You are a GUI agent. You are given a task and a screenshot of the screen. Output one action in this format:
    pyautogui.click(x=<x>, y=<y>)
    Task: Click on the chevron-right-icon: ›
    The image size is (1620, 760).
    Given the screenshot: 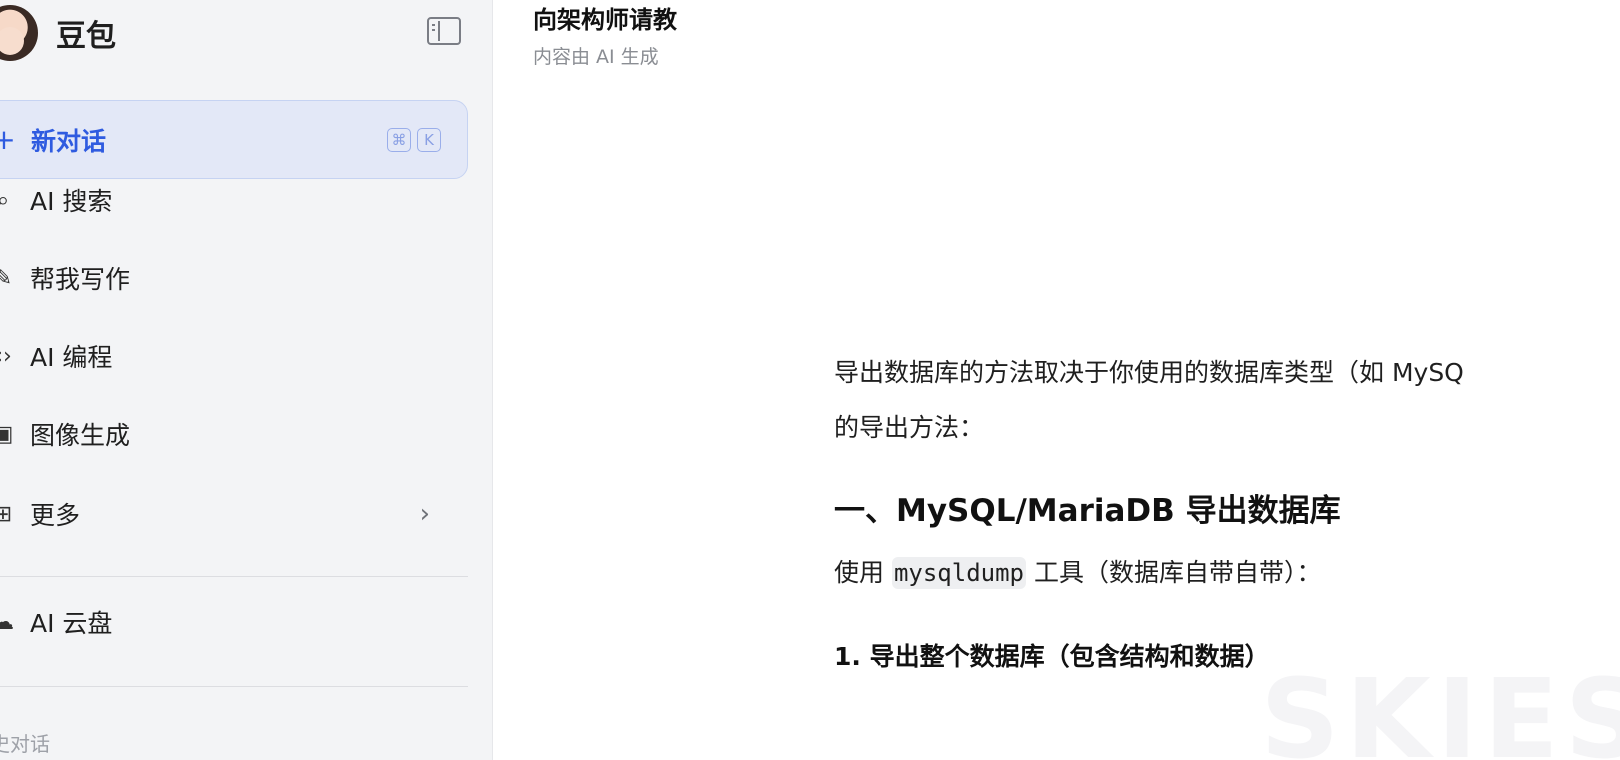 What is the action you would take?
    pyautogui.click(x=424, y=514)
    